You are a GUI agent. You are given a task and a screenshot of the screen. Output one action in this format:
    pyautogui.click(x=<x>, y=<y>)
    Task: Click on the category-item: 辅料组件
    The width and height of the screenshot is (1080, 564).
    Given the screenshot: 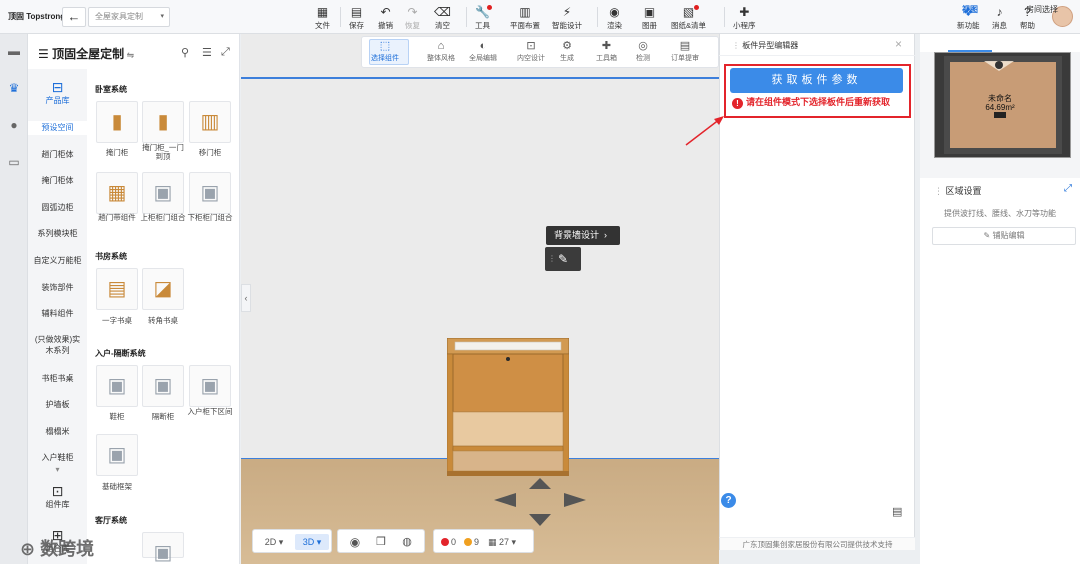 What is the action you would take?
    pyautogui.click(x=57, y=313)
    